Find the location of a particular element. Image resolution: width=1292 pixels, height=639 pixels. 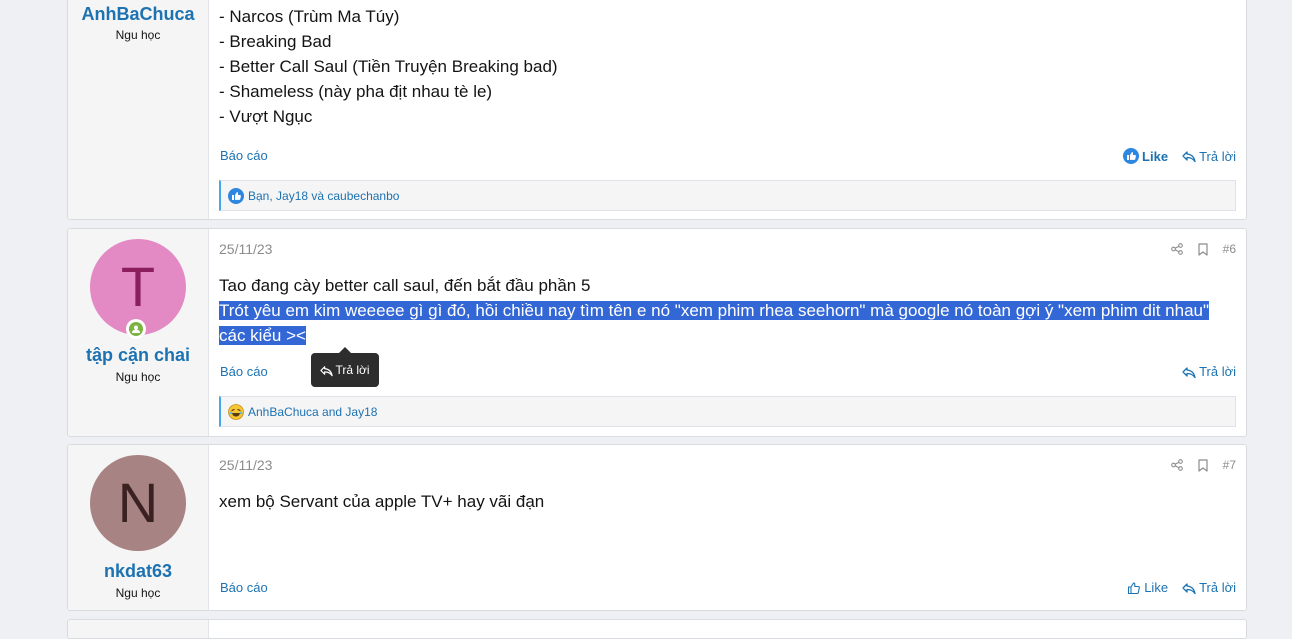

avatar-letter: T is located at coordinates (138, 286).